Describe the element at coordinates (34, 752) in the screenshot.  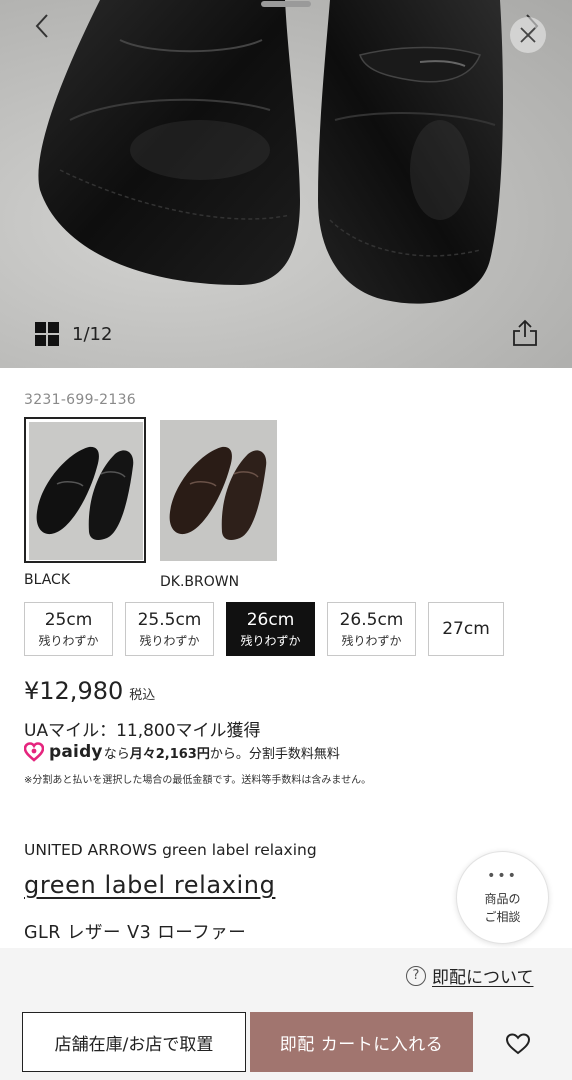
I see `paidy-logo-icon` at that location.